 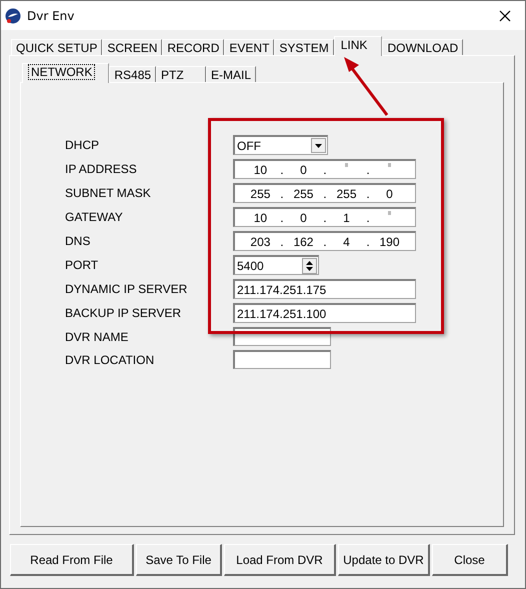 What do you see at coordinates (108, 193) in the screenshot?
I see `field-label: SUBNET MASK` at bounding box center [108, 193].